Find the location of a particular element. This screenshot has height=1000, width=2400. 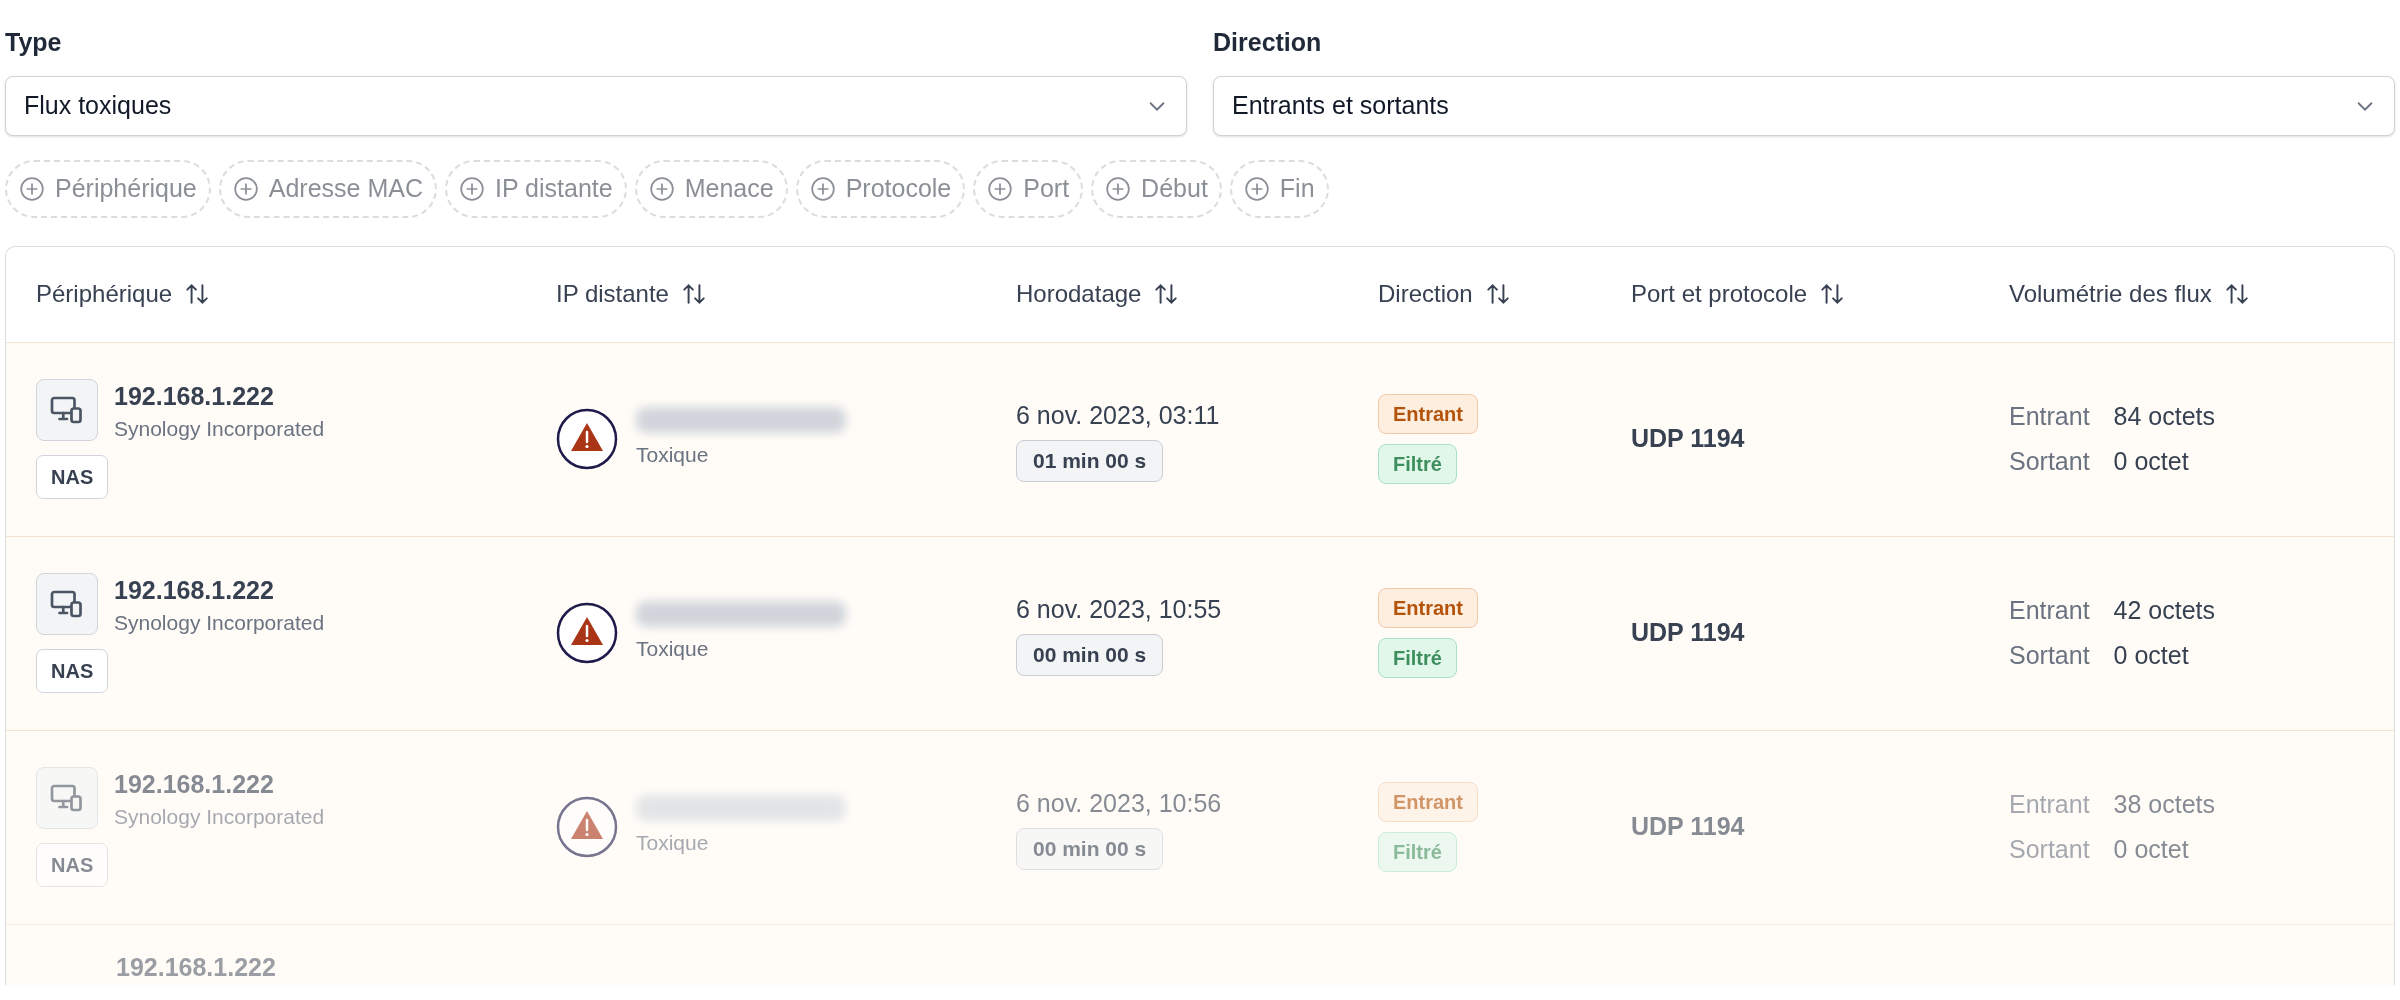

select-field: Flux toxiques is located at coordinates (596, 105).